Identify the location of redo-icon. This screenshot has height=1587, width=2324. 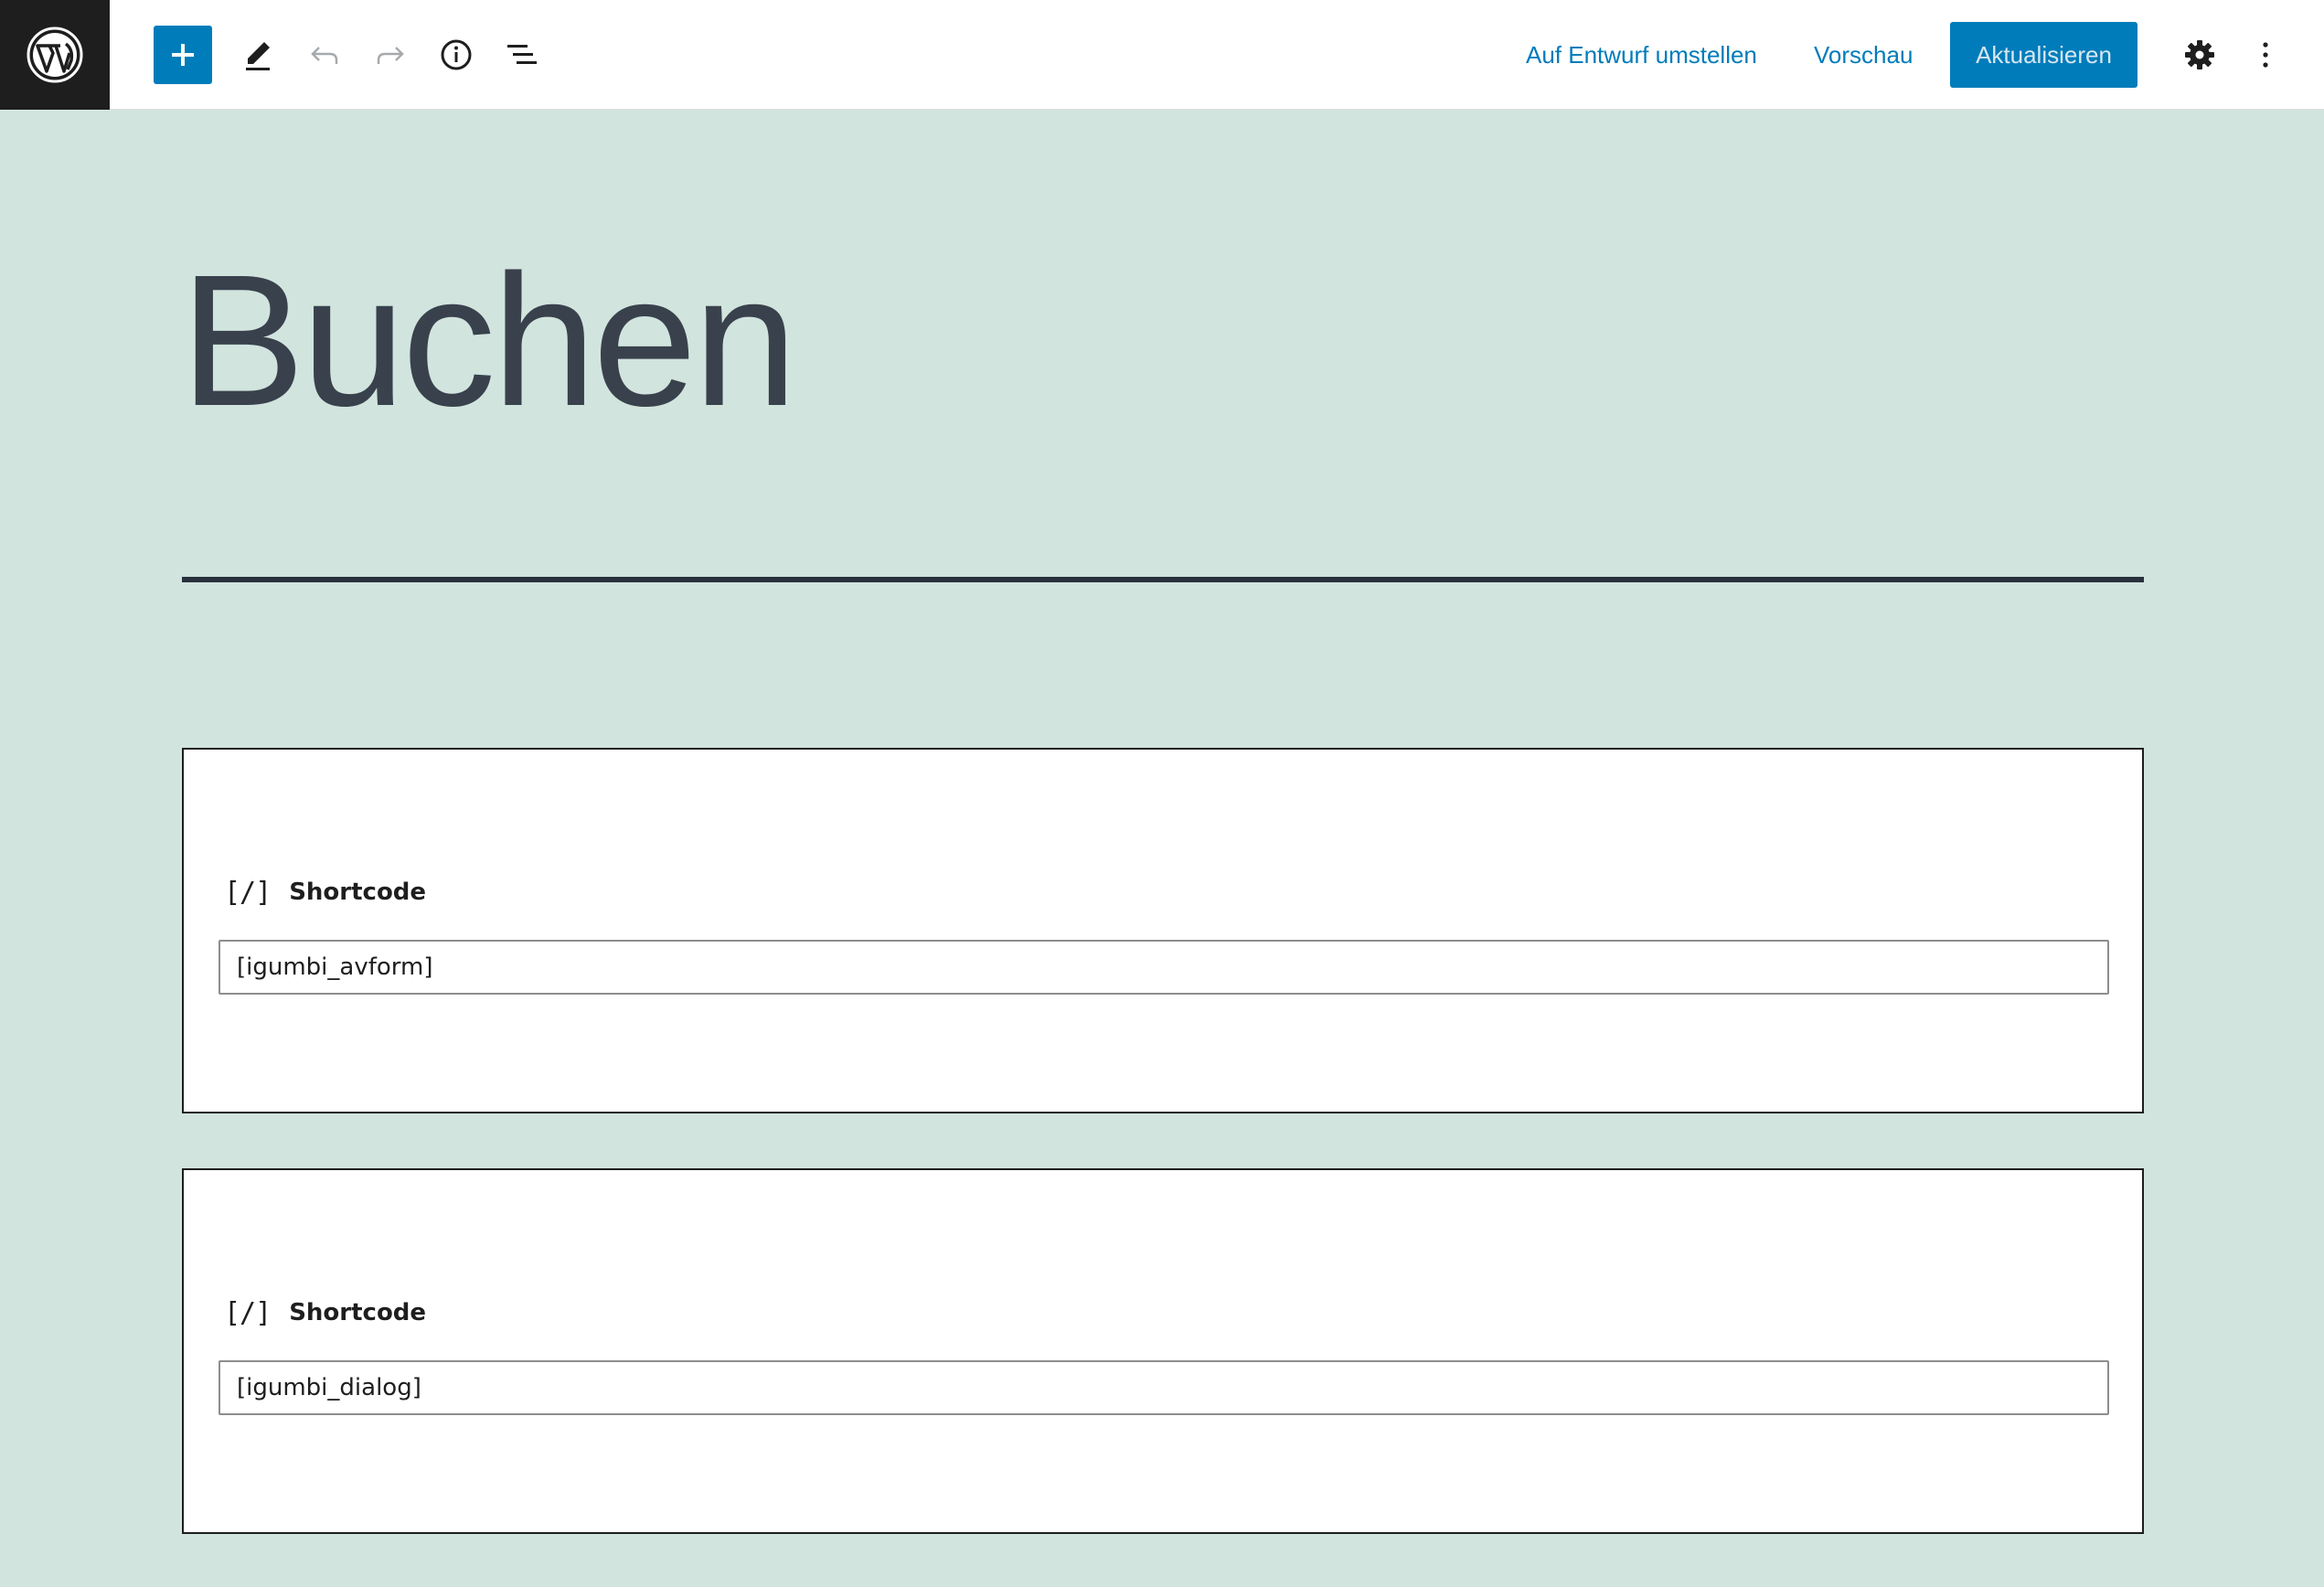
(390, 55).